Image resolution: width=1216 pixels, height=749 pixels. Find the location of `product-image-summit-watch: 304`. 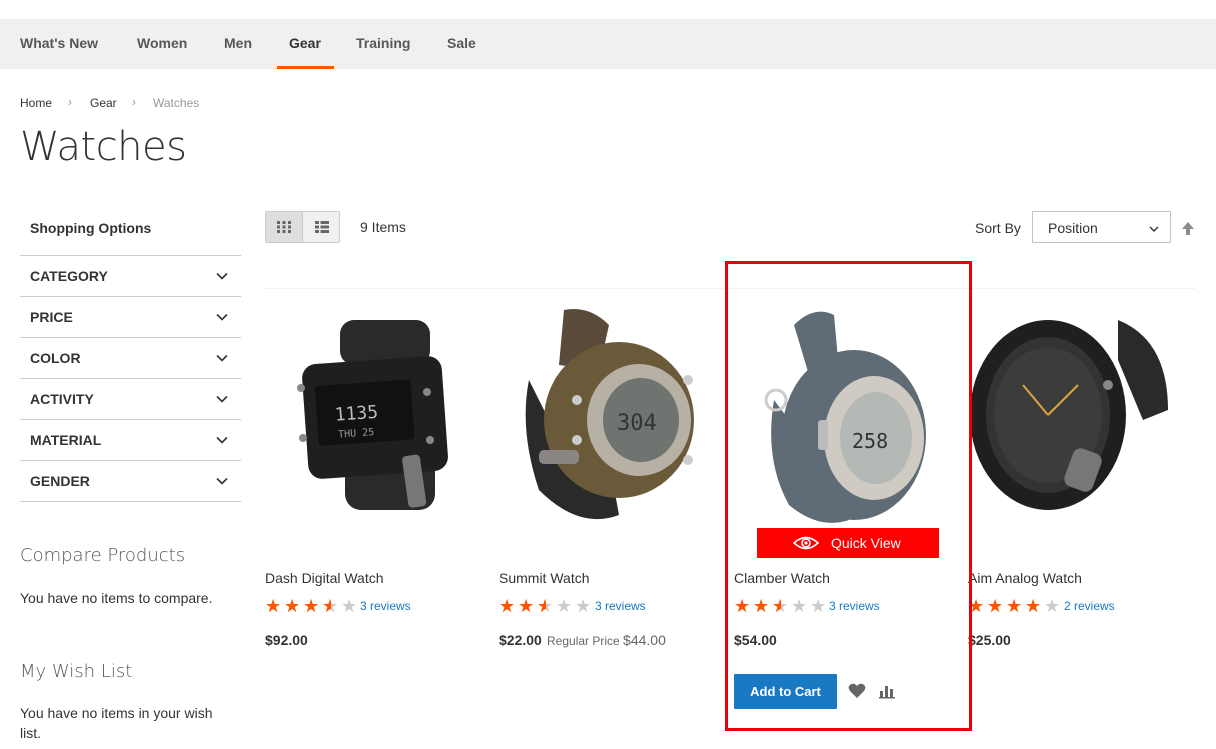

product-image-summit-watch: 304 is located at coordinates (611, 420).